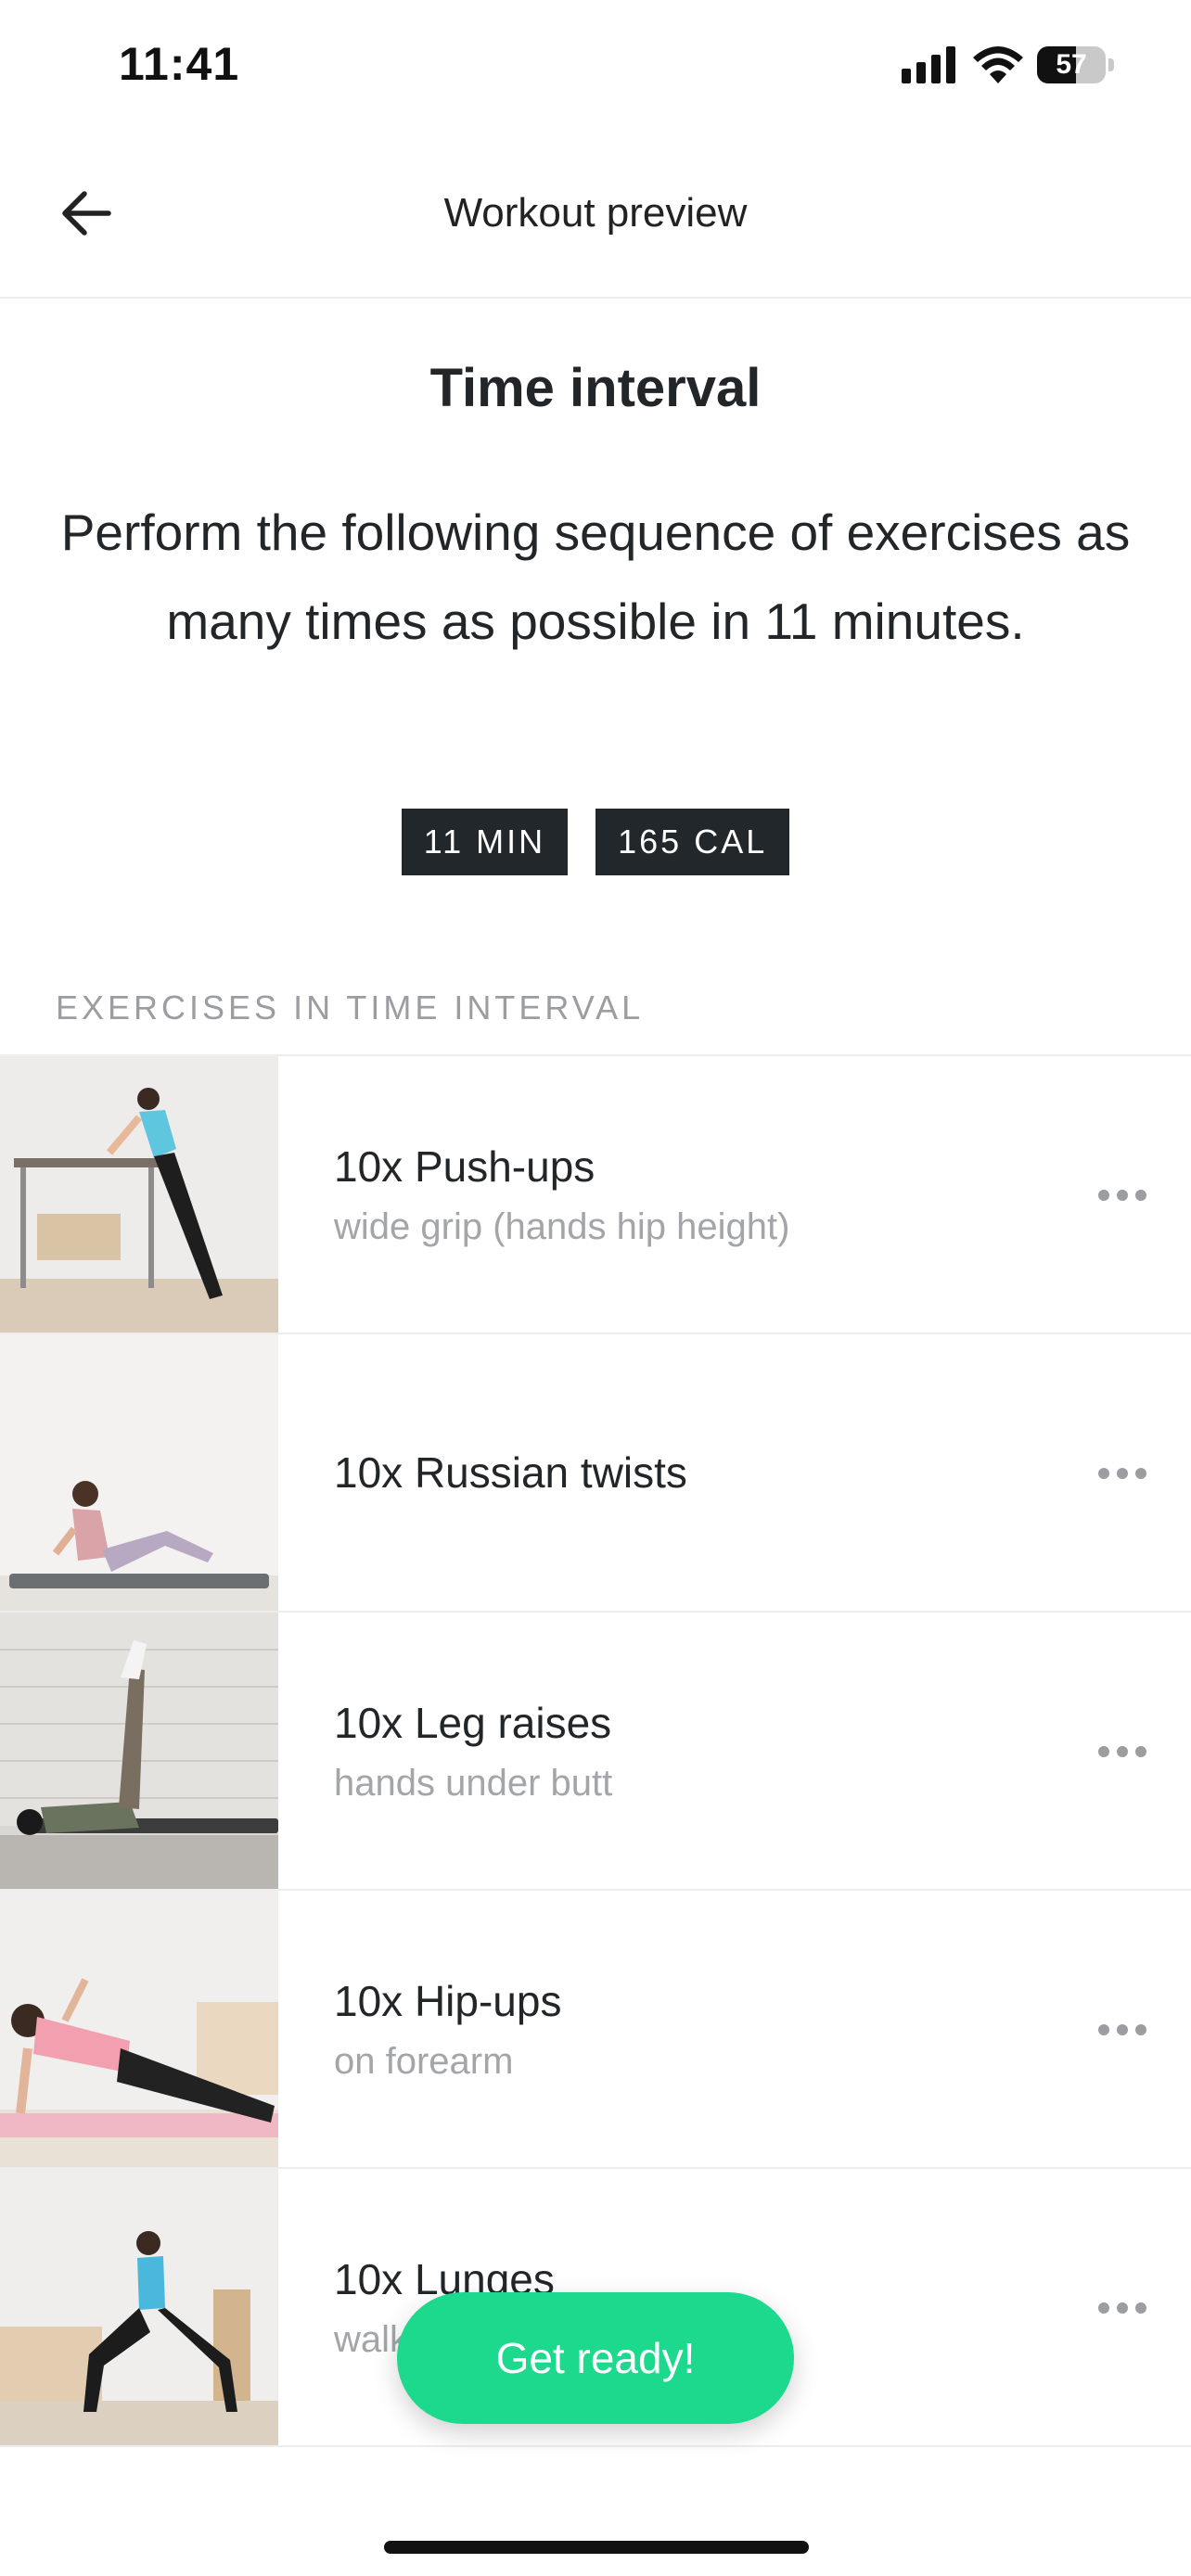 This screenshot has height=2576, width=1191. What do you see at coordinates (350, 1008) in the screenshot?
I see `section-header: EXERCISES IN TIME INTERVAL` at bounding box center [350, 1008].